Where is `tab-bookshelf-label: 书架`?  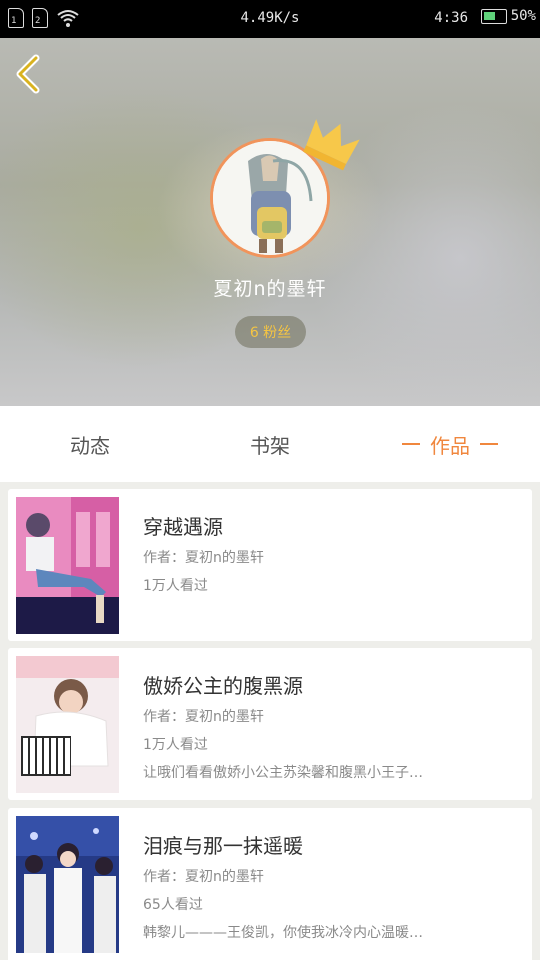
tab-bookshelf-label: 书架 is located at coordinates (270, 445).